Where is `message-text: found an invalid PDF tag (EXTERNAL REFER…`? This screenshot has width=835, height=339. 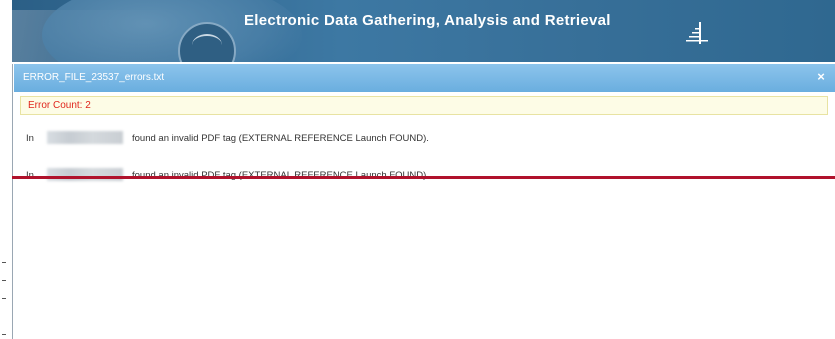
message-text: found an invalid PDF tag (EXTERNAL REFER… is located at coordinates (280, 138).